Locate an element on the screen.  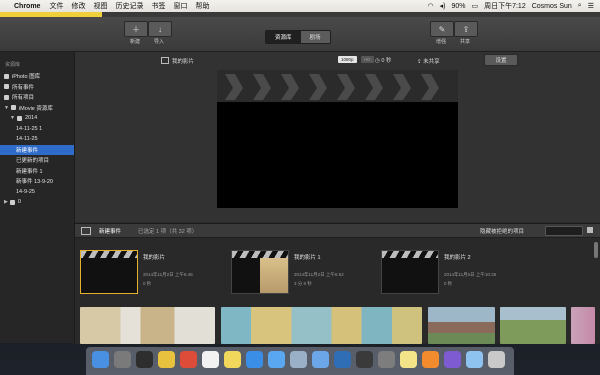
resolution-badge: 1080p is located at coordinates (347, 59).